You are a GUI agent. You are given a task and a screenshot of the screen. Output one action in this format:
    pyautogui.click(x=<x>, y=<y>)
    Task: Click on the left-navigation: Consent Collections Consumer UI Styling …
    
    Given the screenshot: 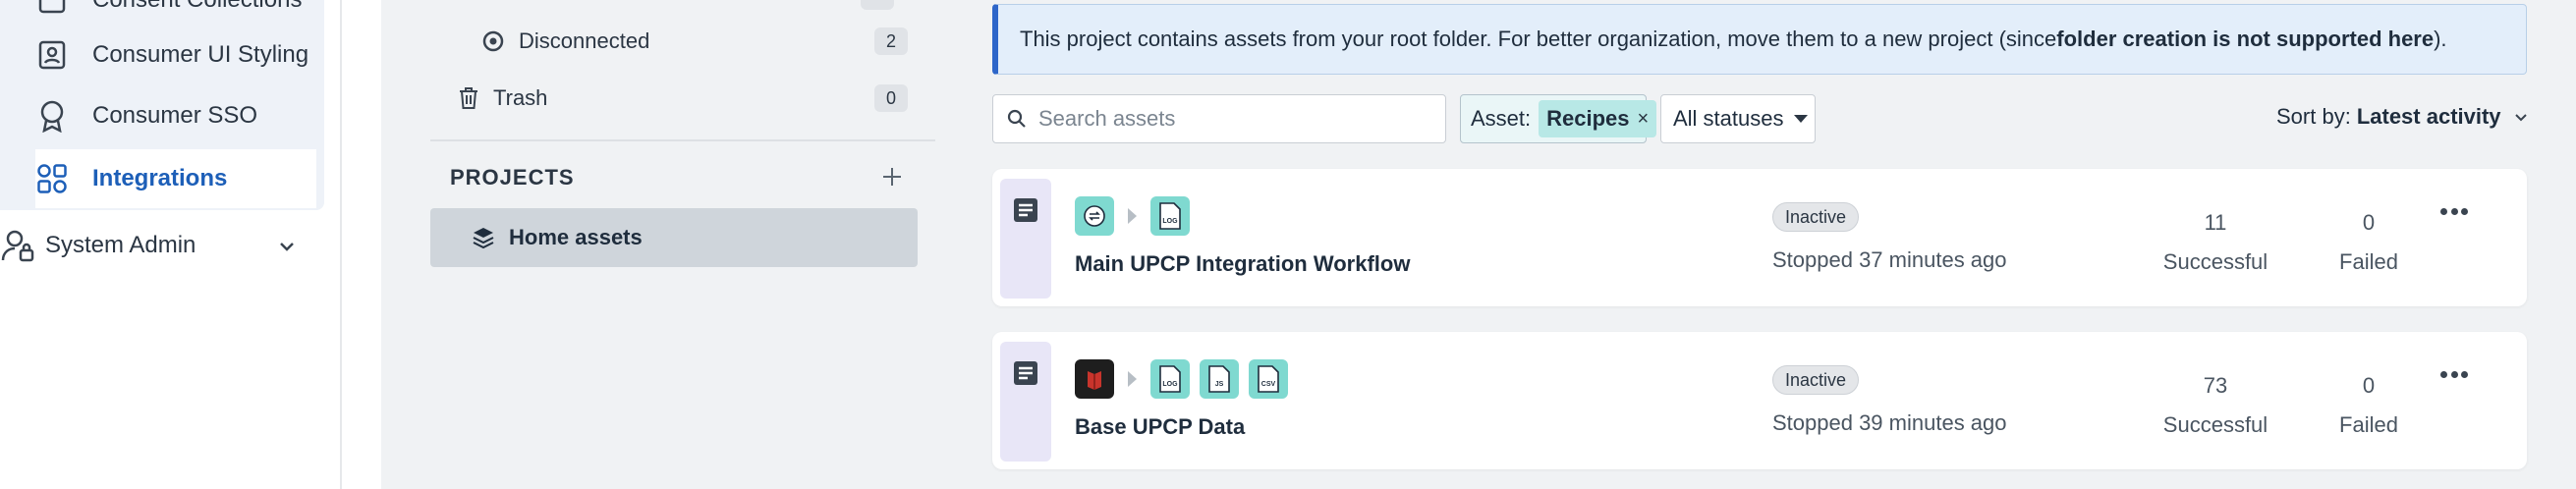 What is the action you would take?
    pyautogui.click(x=171, y=244)
    